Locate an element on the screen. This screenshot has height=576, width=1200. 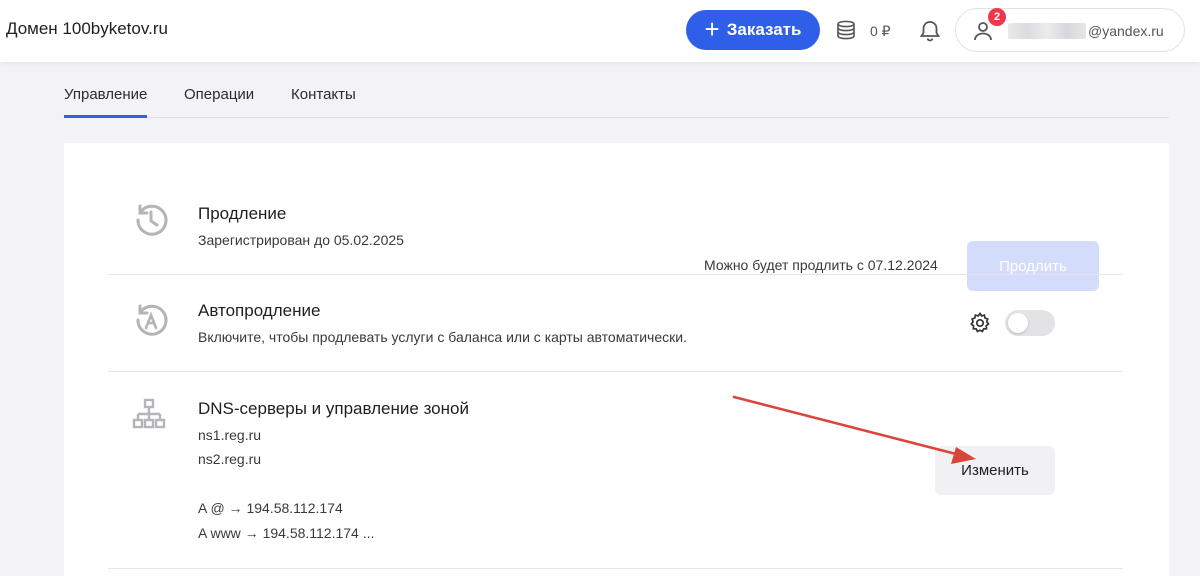
page-title: Домен 100byketov.ru is located at coordinates (87, 28).